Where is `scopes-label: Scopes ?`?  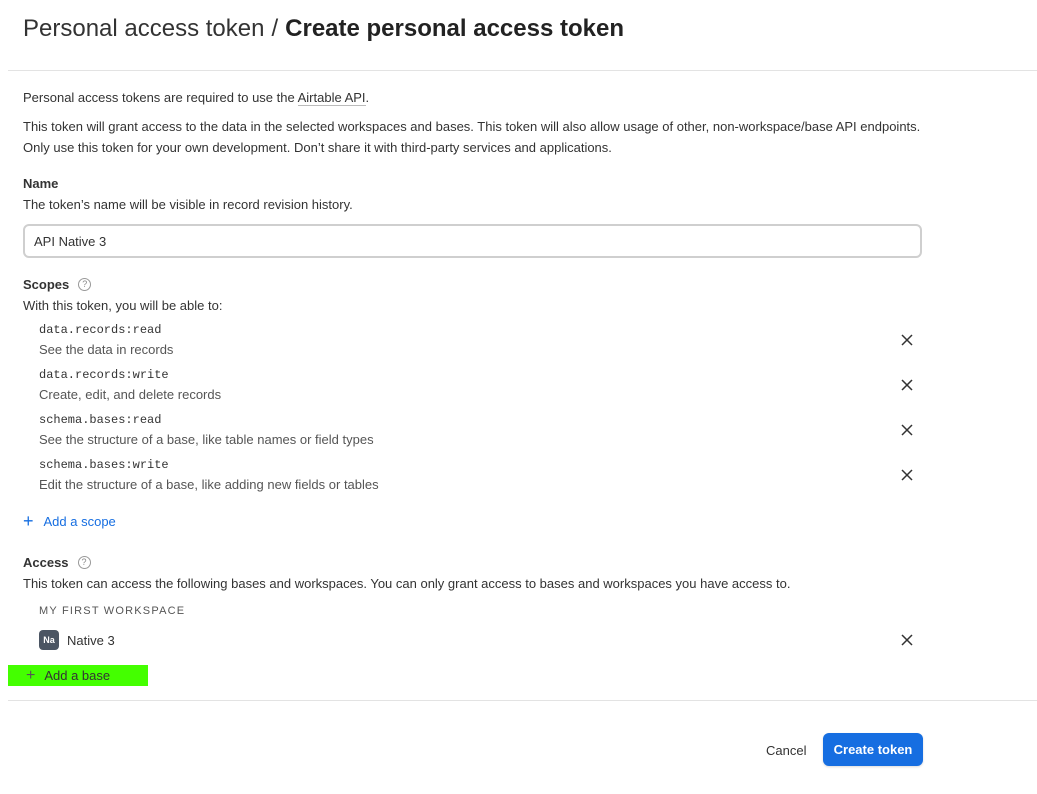 scopes-label: Scopes ? is located at coordinates (57, 284).